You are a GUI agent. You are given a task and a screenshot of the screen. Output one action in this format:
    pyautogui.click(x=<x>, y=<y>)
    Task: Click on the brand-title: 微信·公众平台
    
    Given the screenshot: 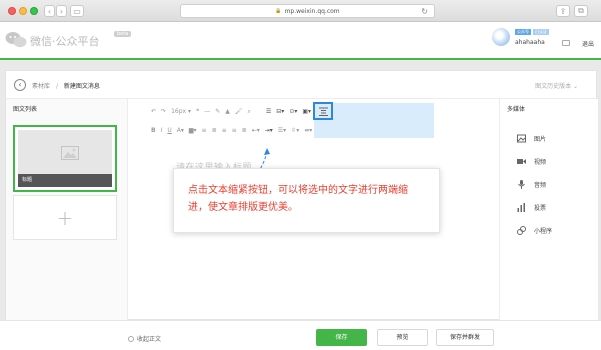 What is the action you would take?
    pyautogui.click(x=65, y=41)
    